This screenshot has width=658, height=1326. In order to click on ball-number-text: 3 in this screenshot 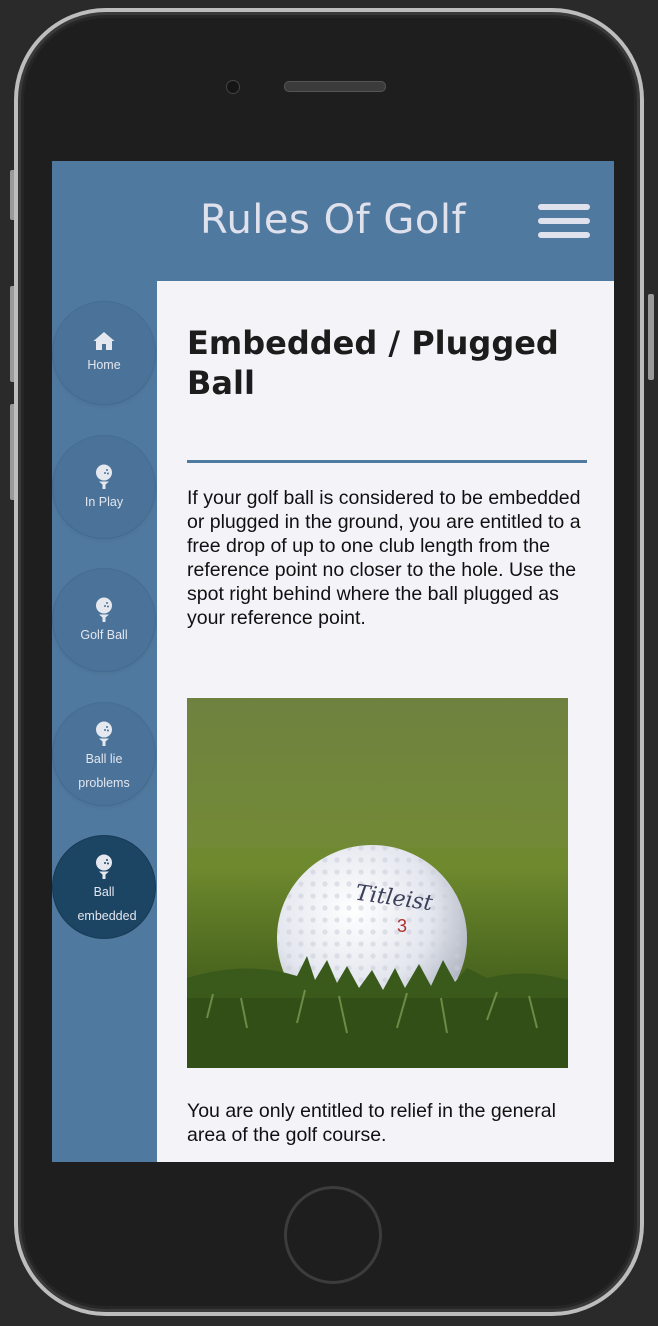, I will do `click(402, 926)`.